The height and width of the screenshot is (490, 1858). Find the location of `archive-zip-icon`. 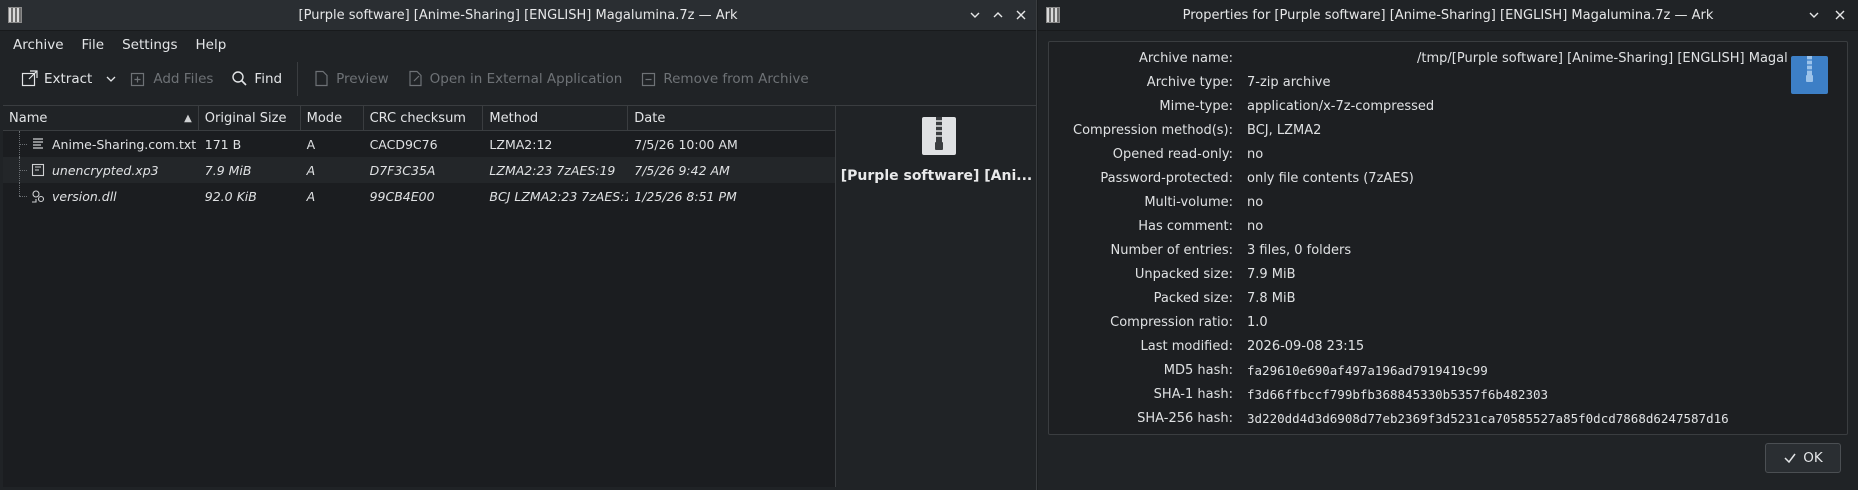

archive-zip-icon is located at coordinates (939, 136).